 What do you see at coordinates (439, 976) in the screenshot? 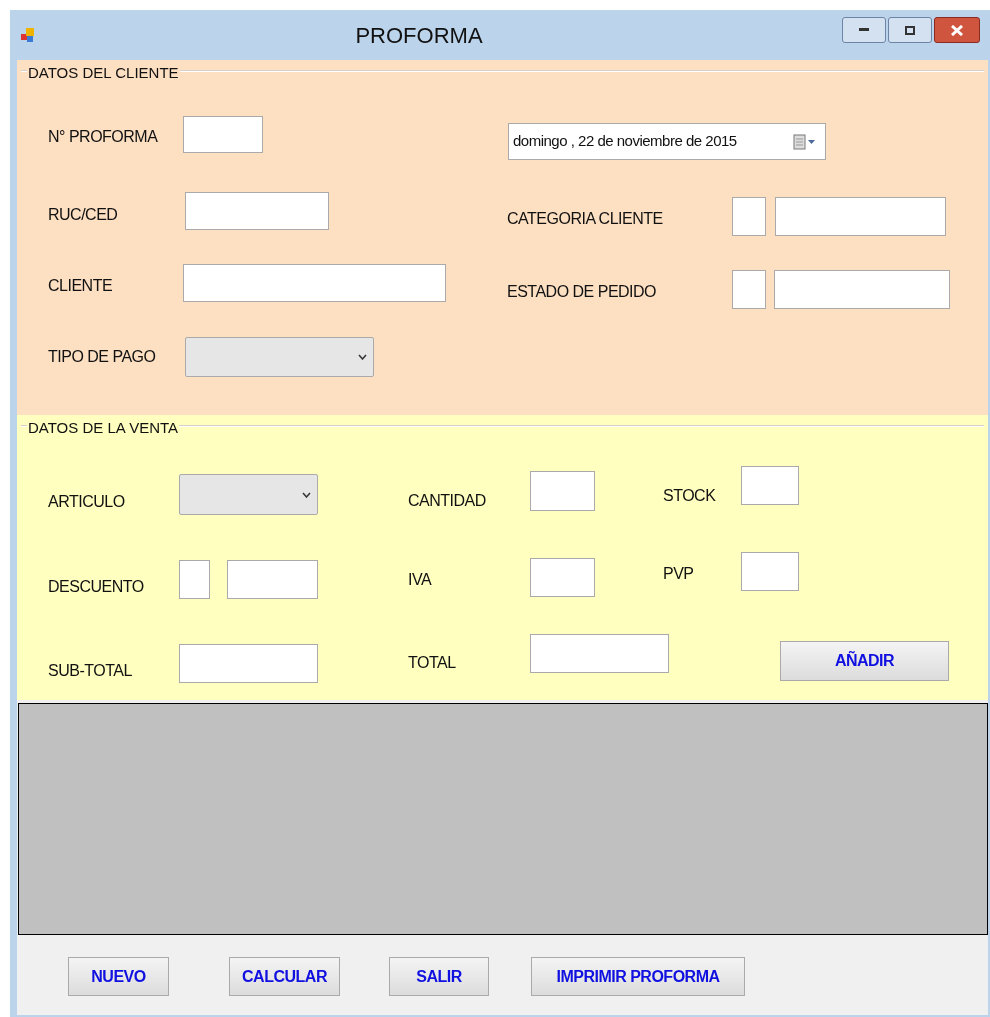
I see `action-button: SALIR` at bounding box center [439, 976].